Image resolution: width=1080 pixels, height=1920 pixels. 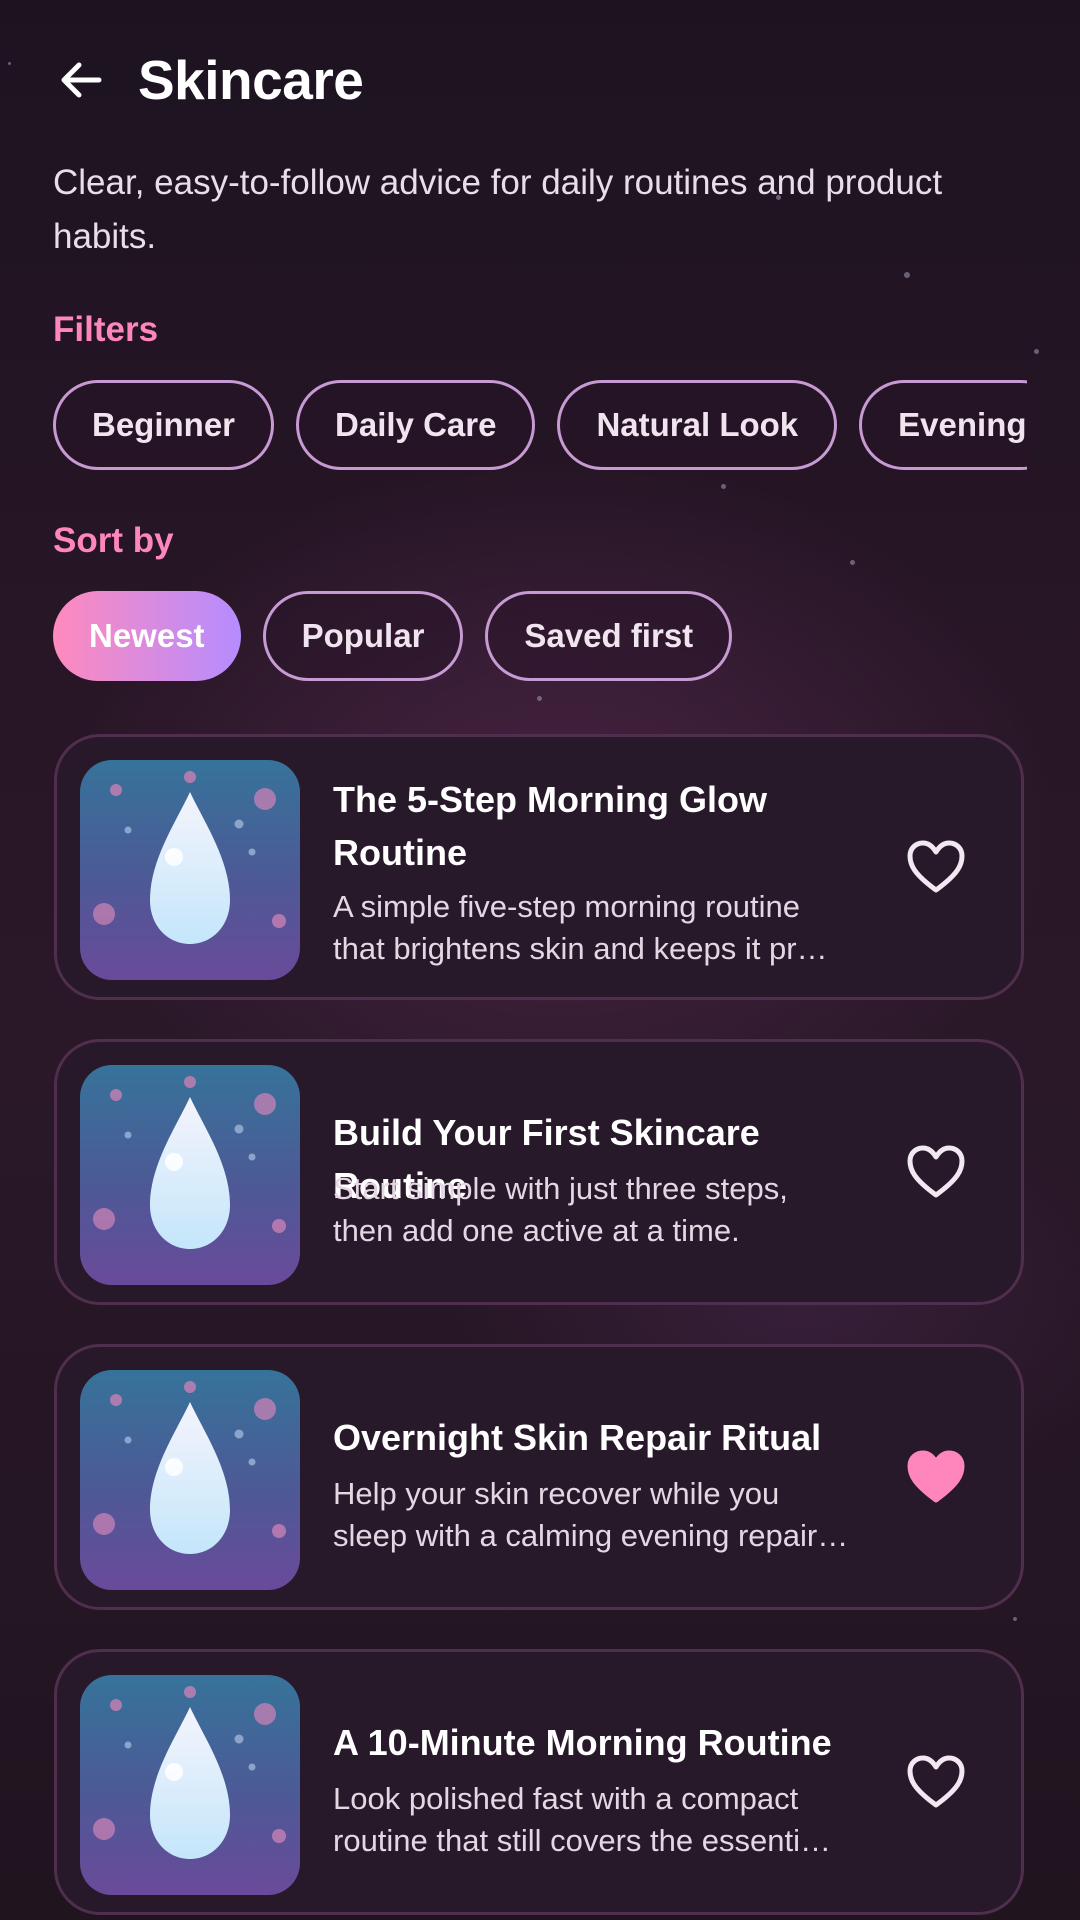 What do you see at coordinates (540, 425) in the screenshot?
I see `filter-chip-row: Beginner Daily Care Natural Look Evening` at bounding box center [540, 425].